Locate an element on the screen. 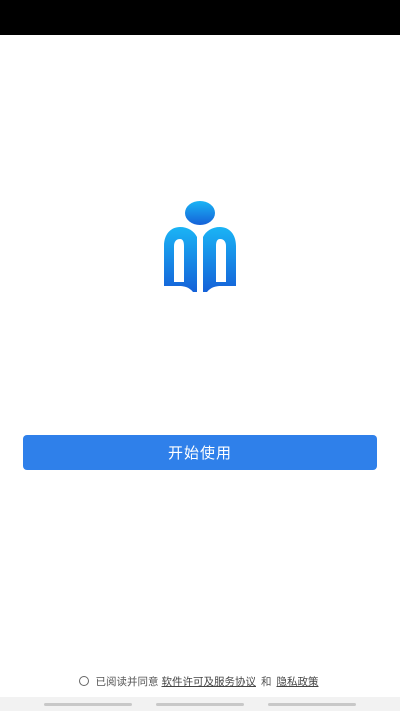 This screenshot has height=711, width=400. agree-radio is located at coordinates (83, 681).